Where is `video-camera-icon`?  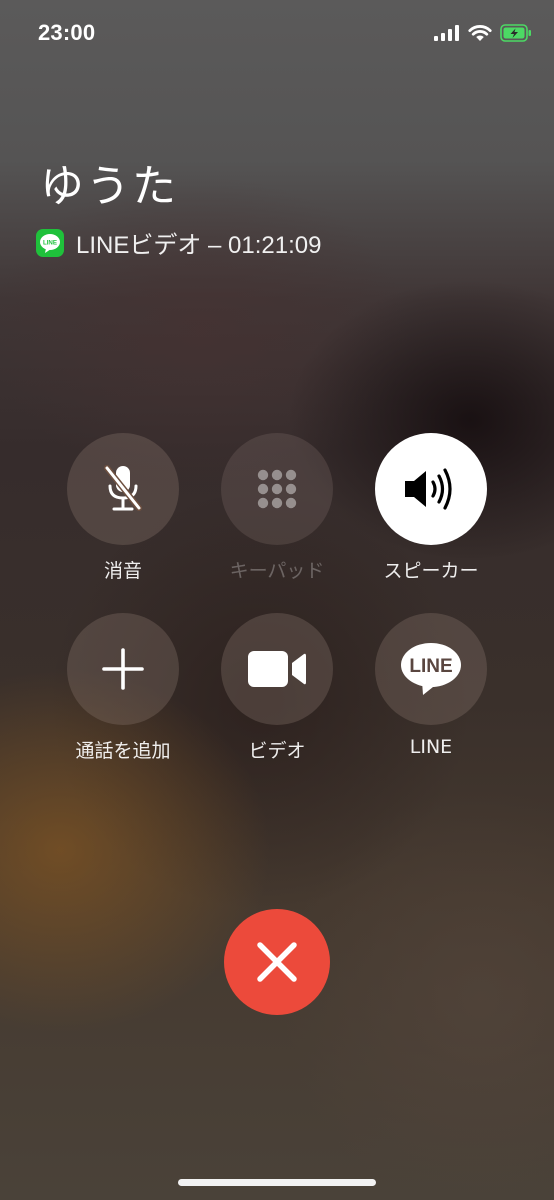
video-camera-icon is located at coordinates (277, 669).